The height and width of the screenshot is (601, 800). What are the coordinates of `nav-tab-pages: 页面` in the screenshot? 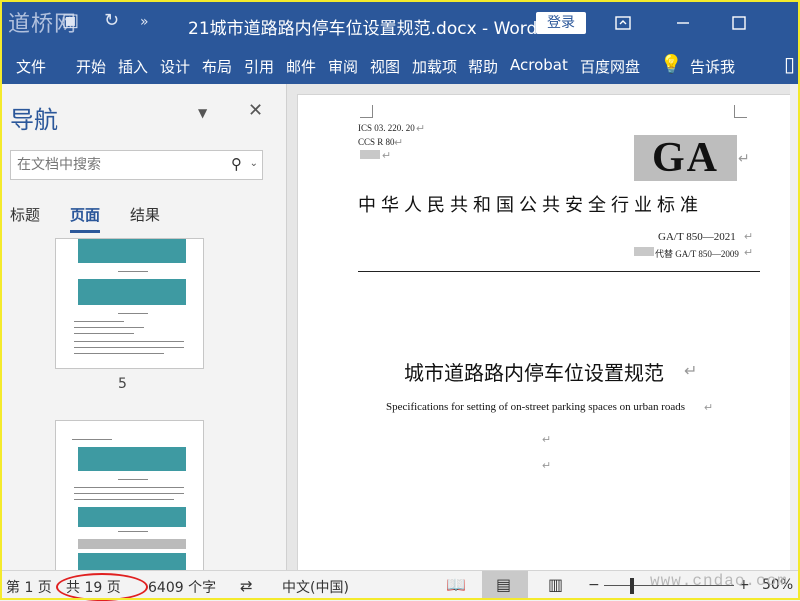 It's located at (85, 218).